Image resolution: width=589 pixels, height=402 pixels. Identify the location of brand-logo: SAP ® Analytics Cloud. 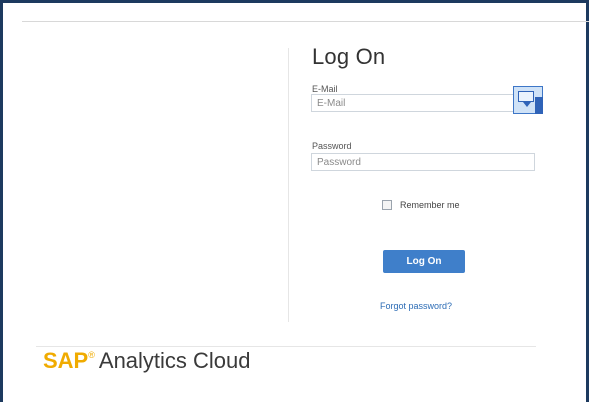
(147, 361).